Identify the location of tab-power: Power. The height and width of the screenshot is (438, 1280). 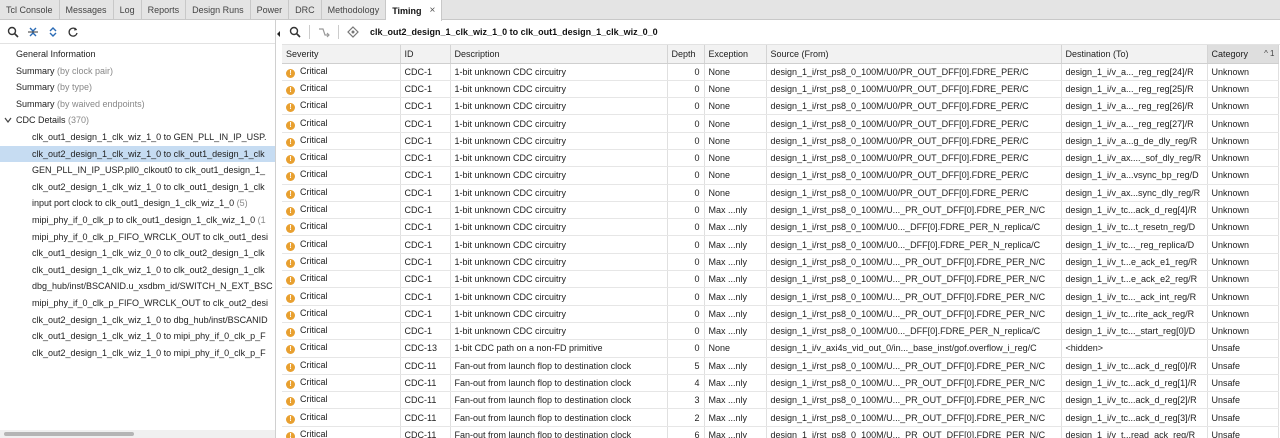
(270, 10).